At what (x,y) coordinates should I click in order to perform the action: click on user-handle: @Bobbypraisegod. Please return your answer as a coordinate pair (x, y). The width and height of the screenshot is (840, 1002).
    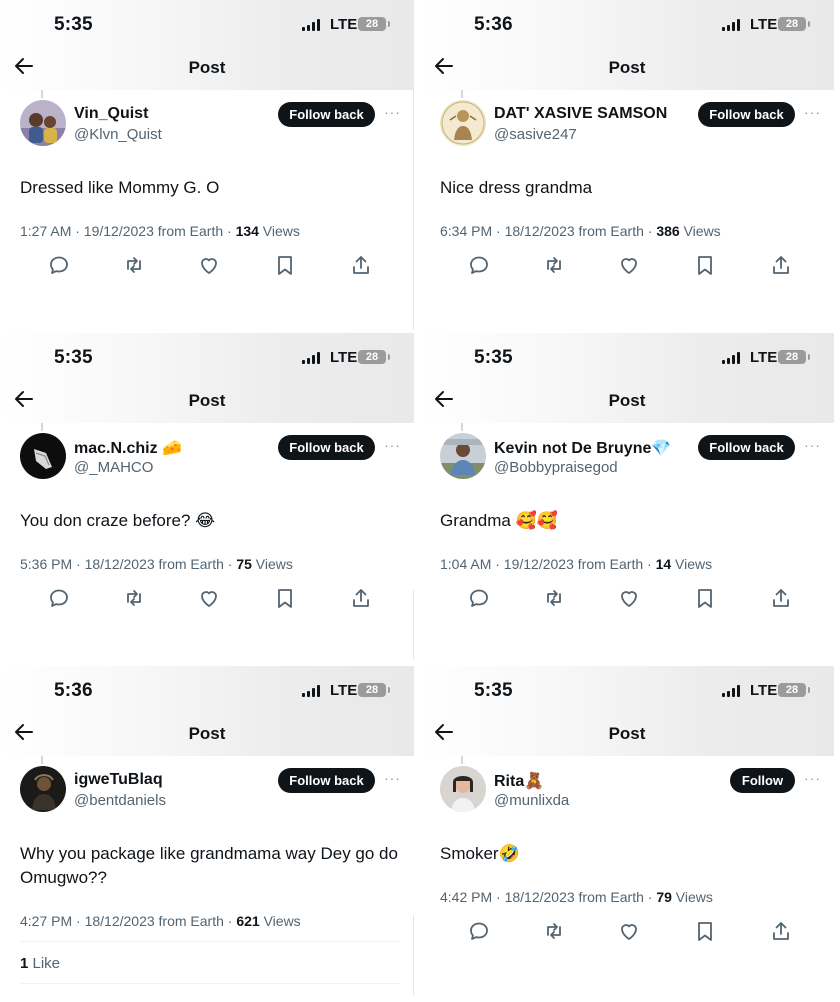
    Looking at the image, I should click on (556, 467).